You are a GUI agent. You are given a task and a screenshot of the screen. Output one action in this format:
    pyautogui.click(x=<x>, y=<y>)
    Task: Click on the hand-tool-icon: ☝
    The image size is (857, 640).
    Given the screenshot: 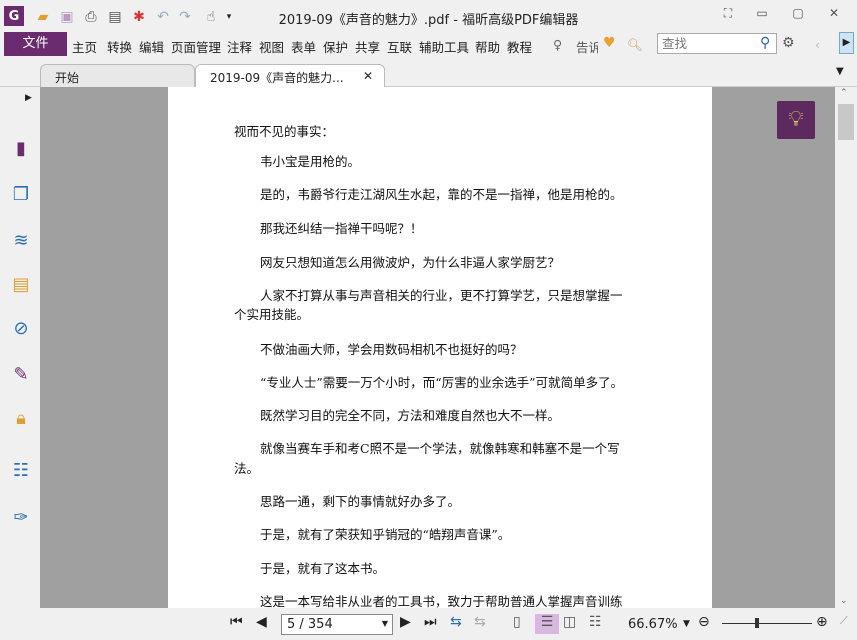 What is the action you would take?
    pyautogui.click(x=211, y=17)
    